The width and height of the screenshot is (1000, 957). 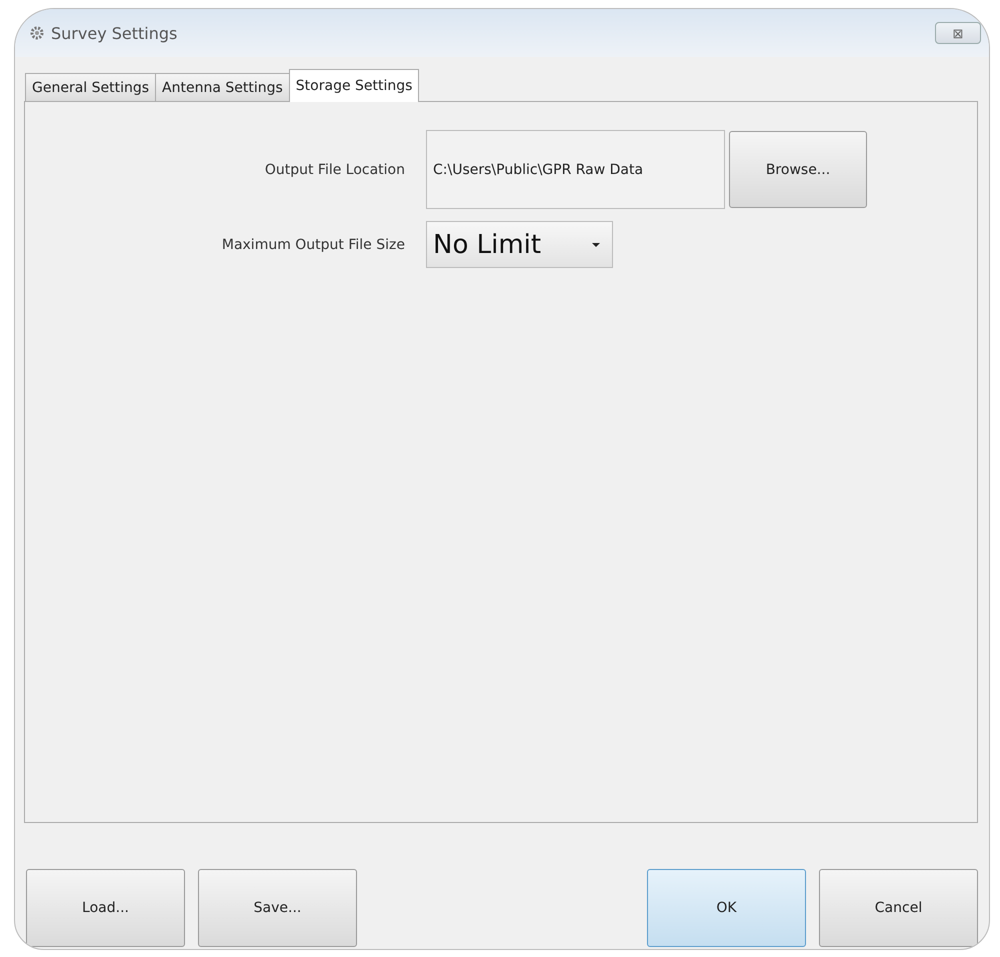 I want to click on tab: General Settings, so click(x=90, y=87).